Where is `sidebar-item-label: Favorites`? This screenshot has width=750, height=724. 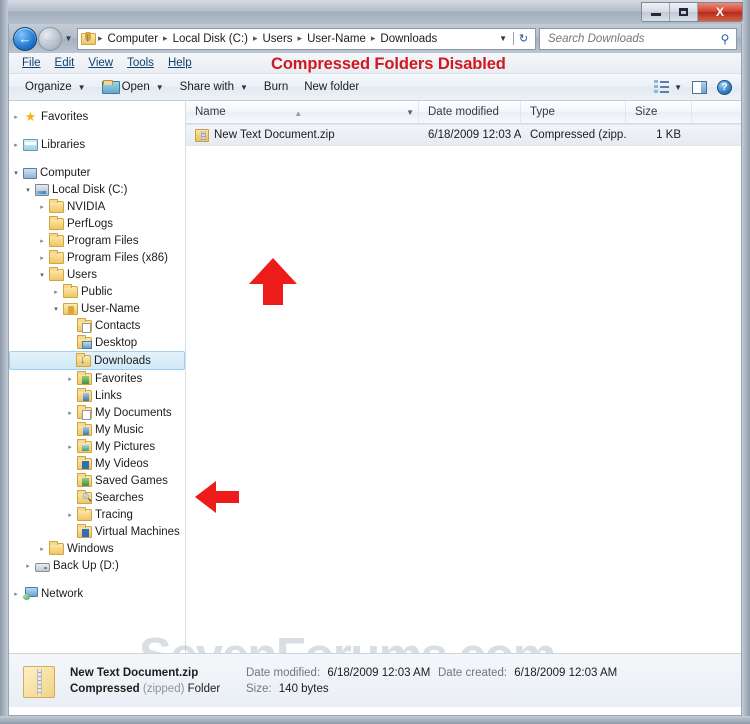 sidebar-item-label: Favorites is located at coordinates (119, 378).